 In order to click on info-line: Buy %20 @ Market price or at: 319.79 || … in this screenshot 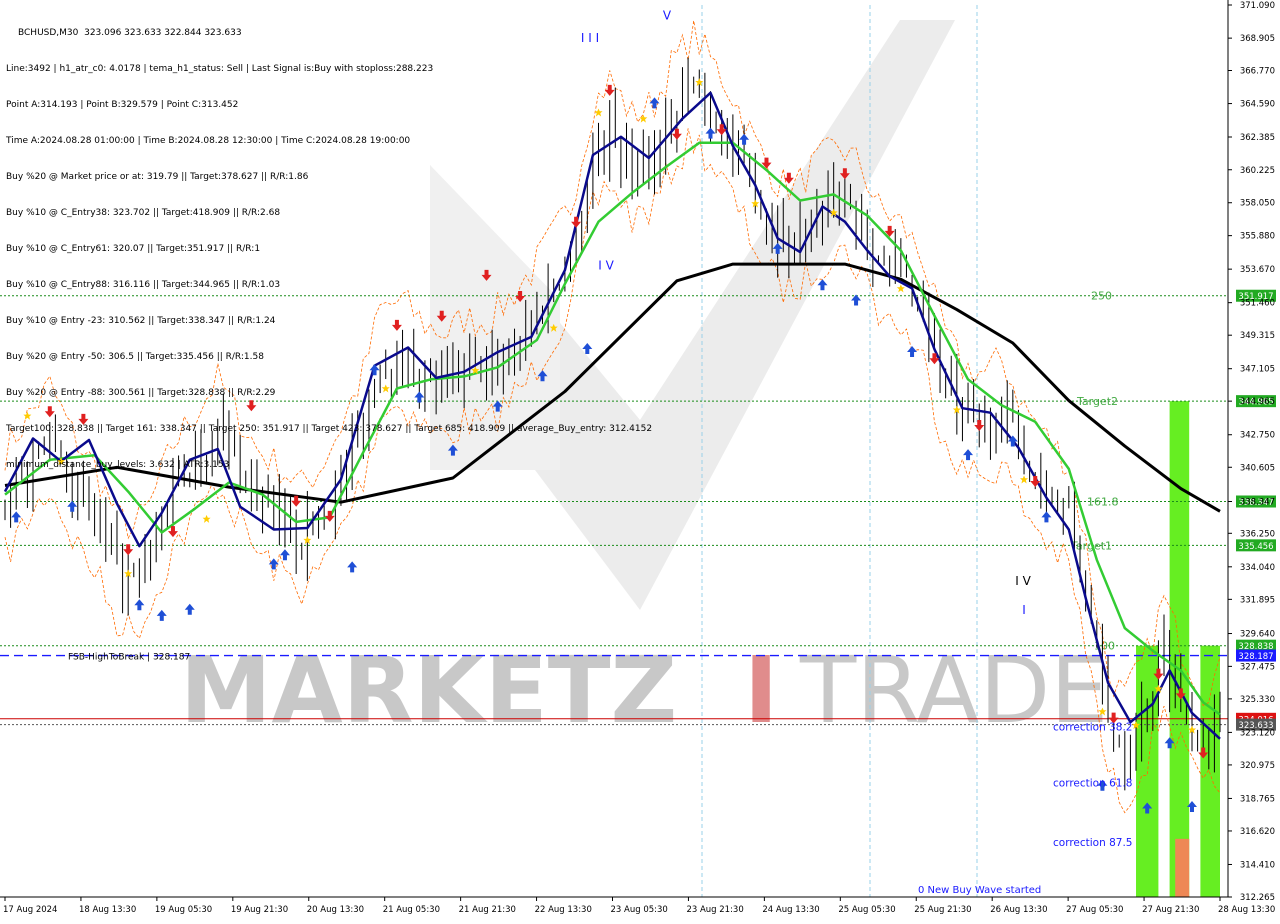, I will do `click(157, 177)`.